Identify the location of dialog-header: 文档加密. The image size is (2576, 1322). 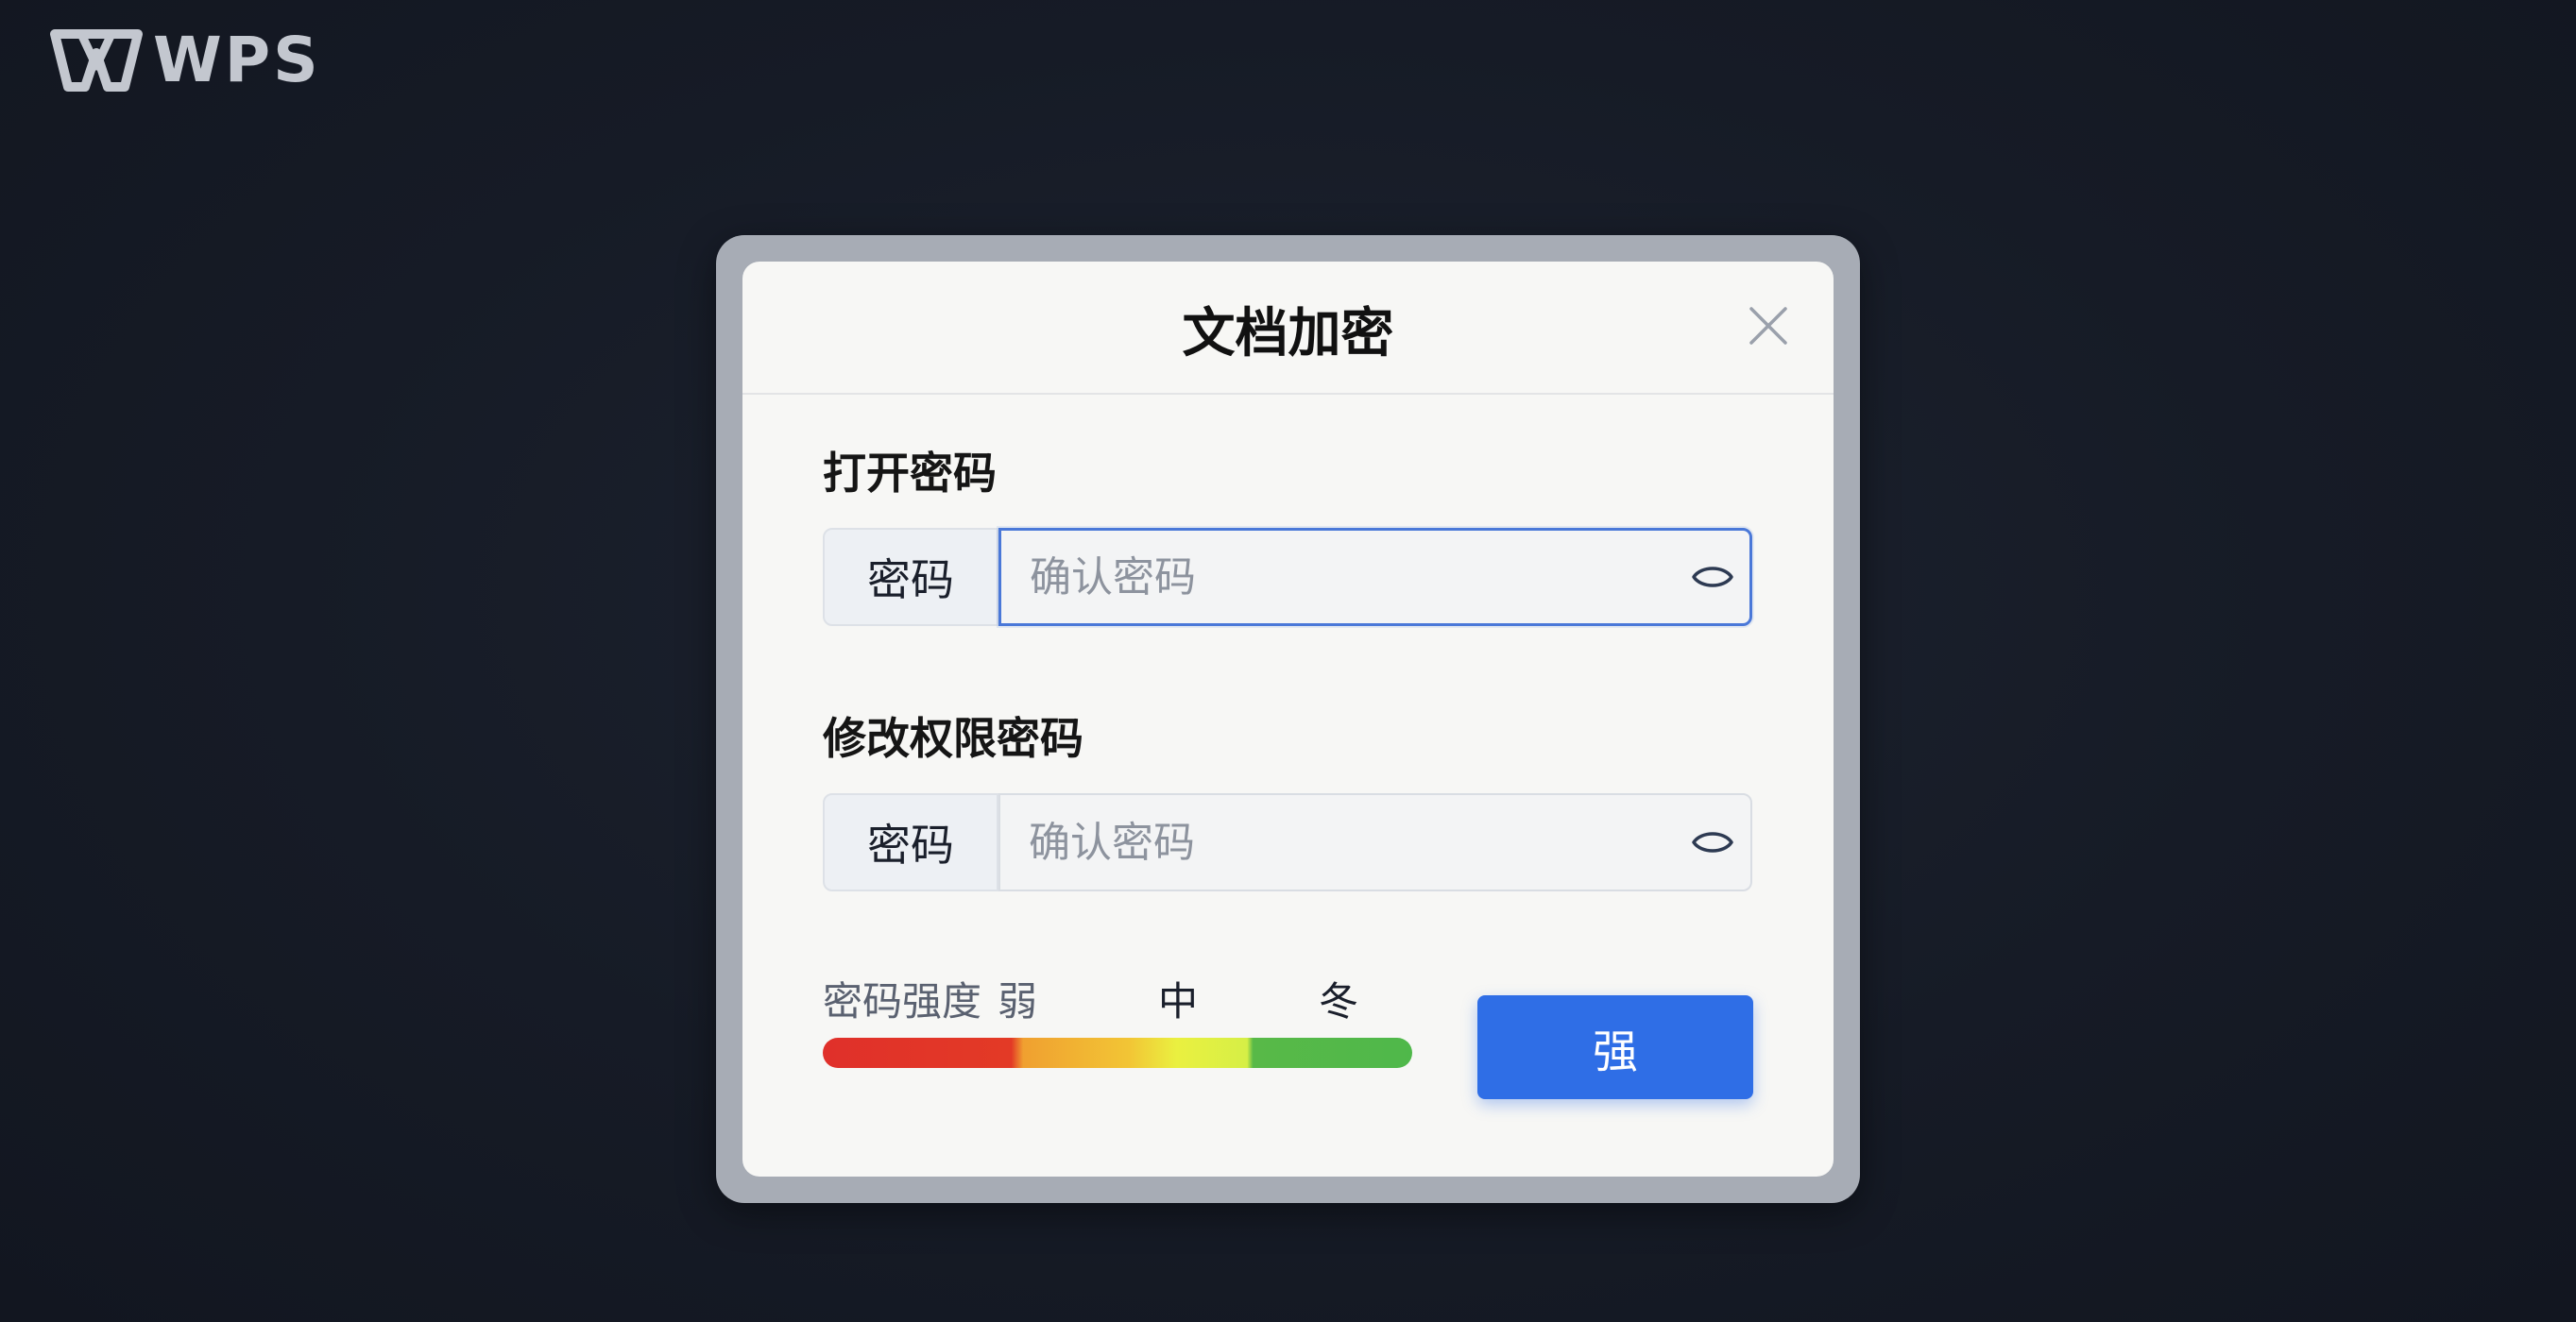
(1288, 328).